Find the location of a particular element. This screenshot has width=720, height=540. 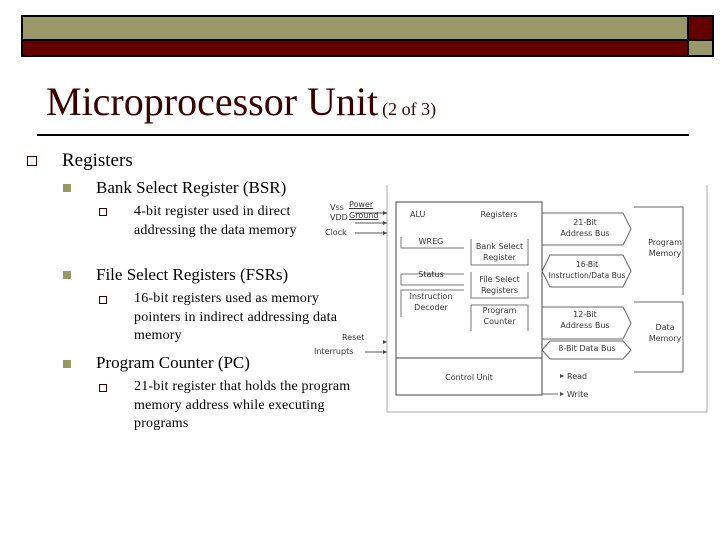

slide-title: Microprocessor Unit (2 of 3) is located at coordinates (241, 101).